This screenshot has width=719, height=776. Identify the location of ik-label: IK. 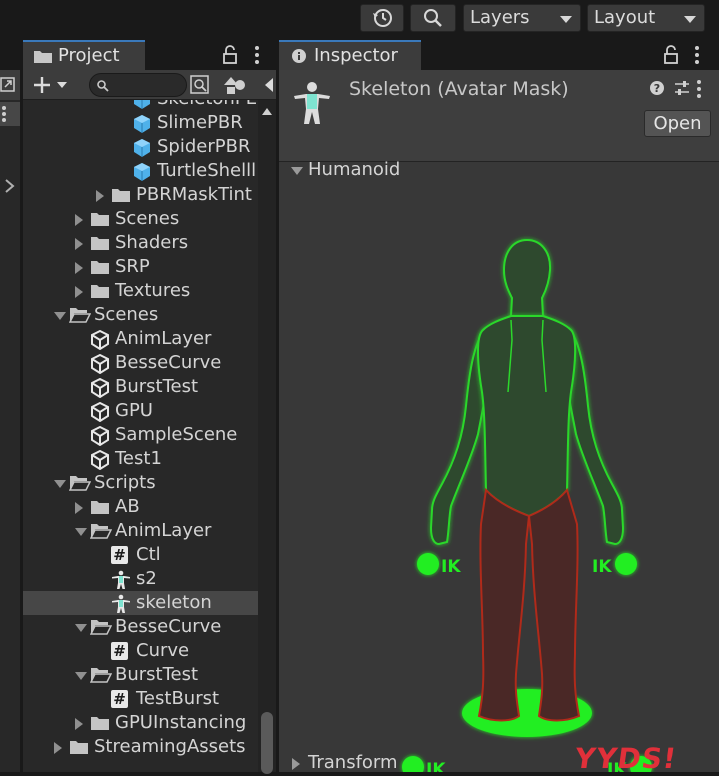
(451, 567).